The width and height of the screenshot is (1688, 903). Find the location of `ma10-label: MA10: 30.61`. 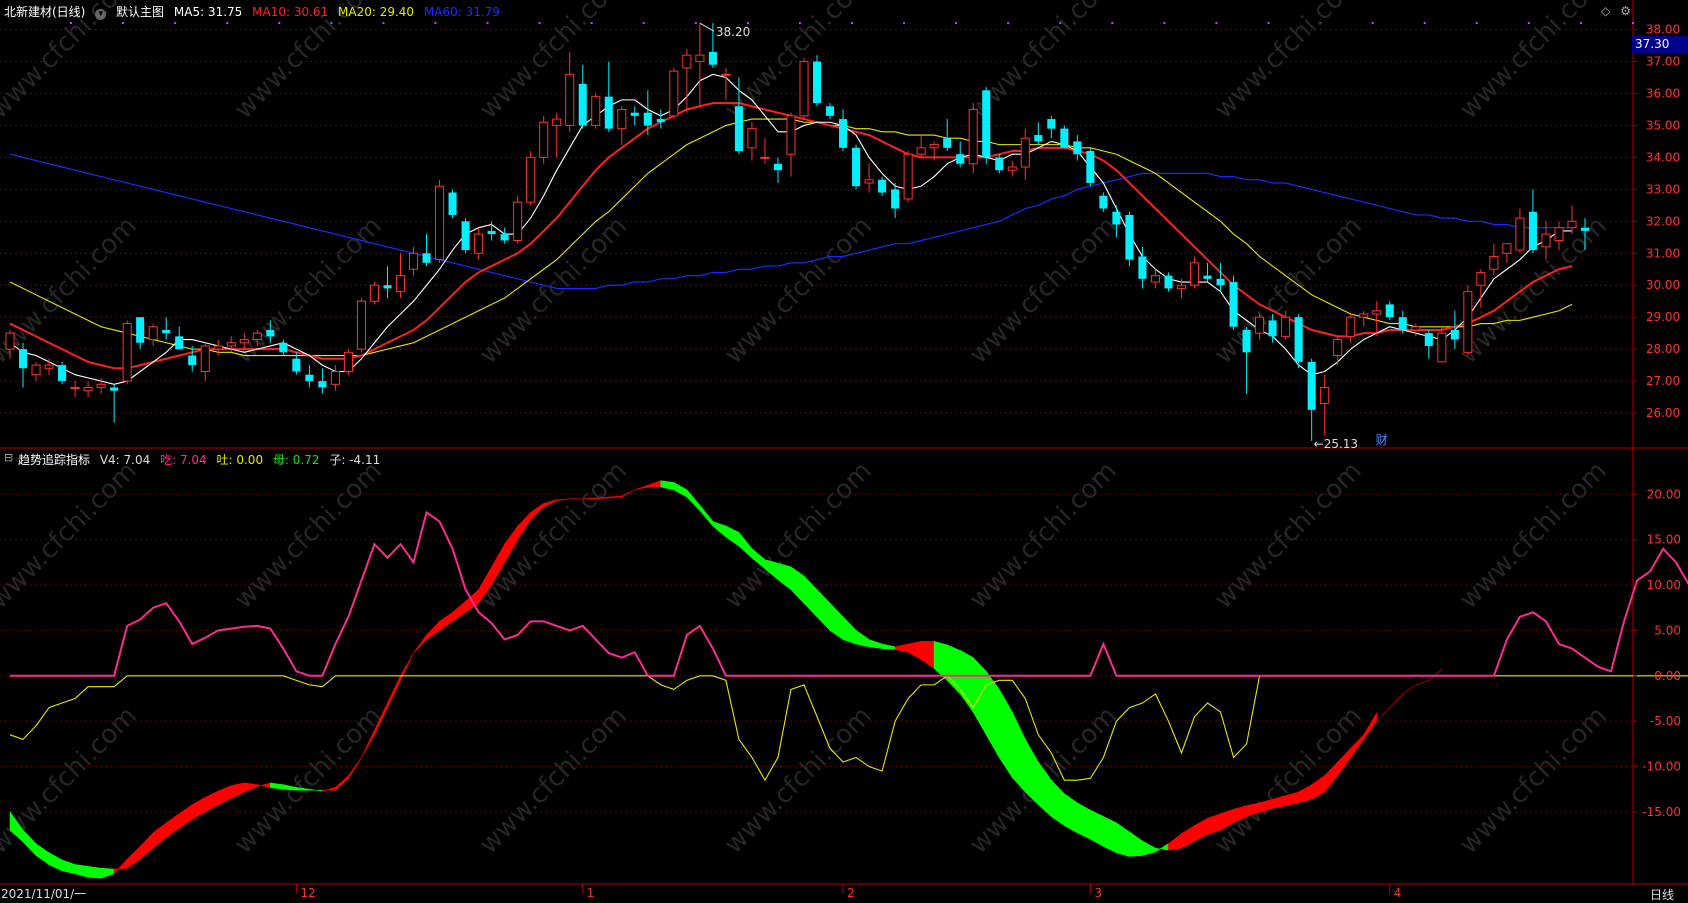

ma10-label: MA10: 30.61 is located at coordinates (290, 12).